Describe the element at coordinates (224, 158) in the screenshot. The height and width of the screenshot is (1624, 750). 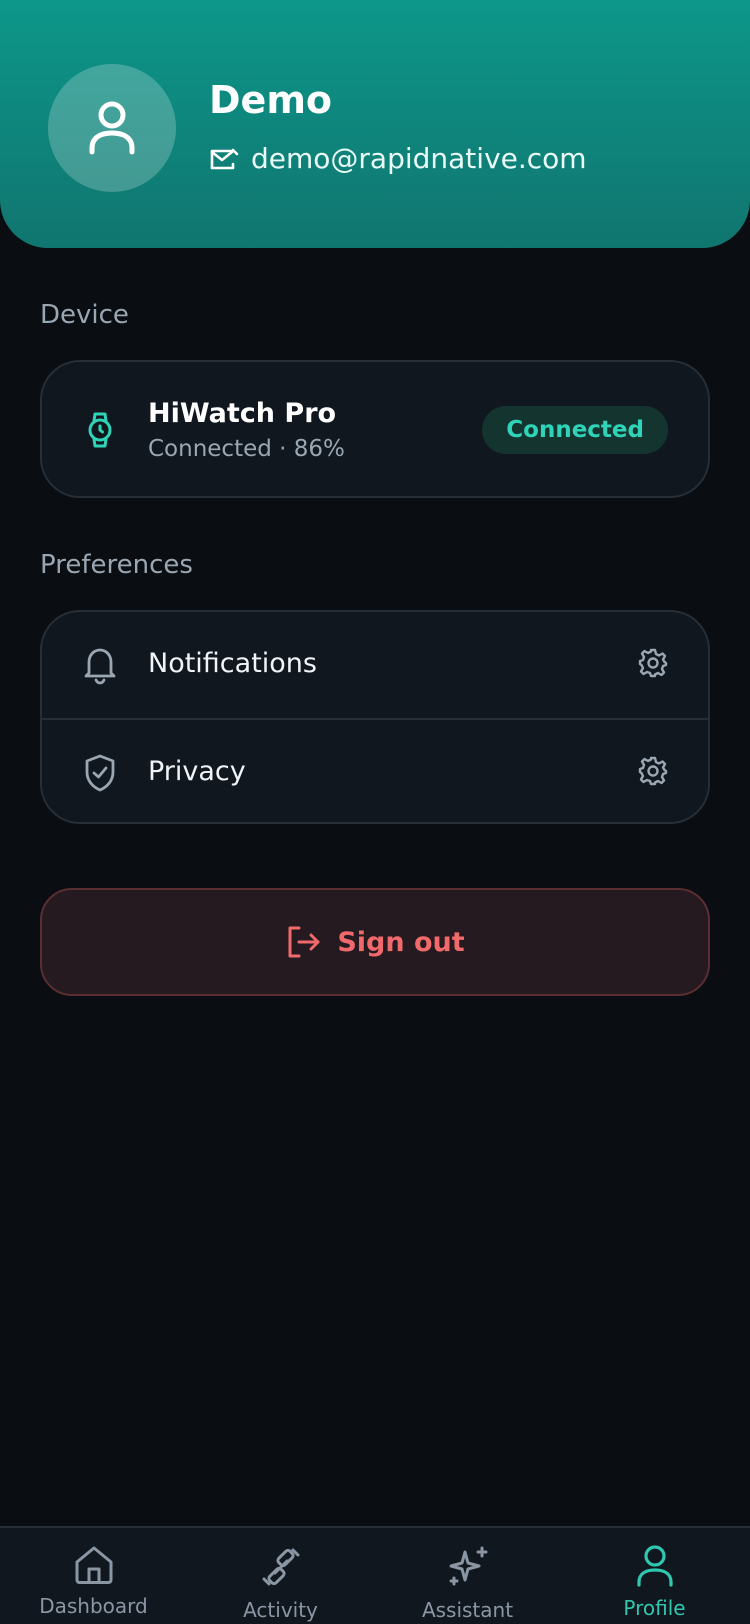
I see `mail-icon` at that location.